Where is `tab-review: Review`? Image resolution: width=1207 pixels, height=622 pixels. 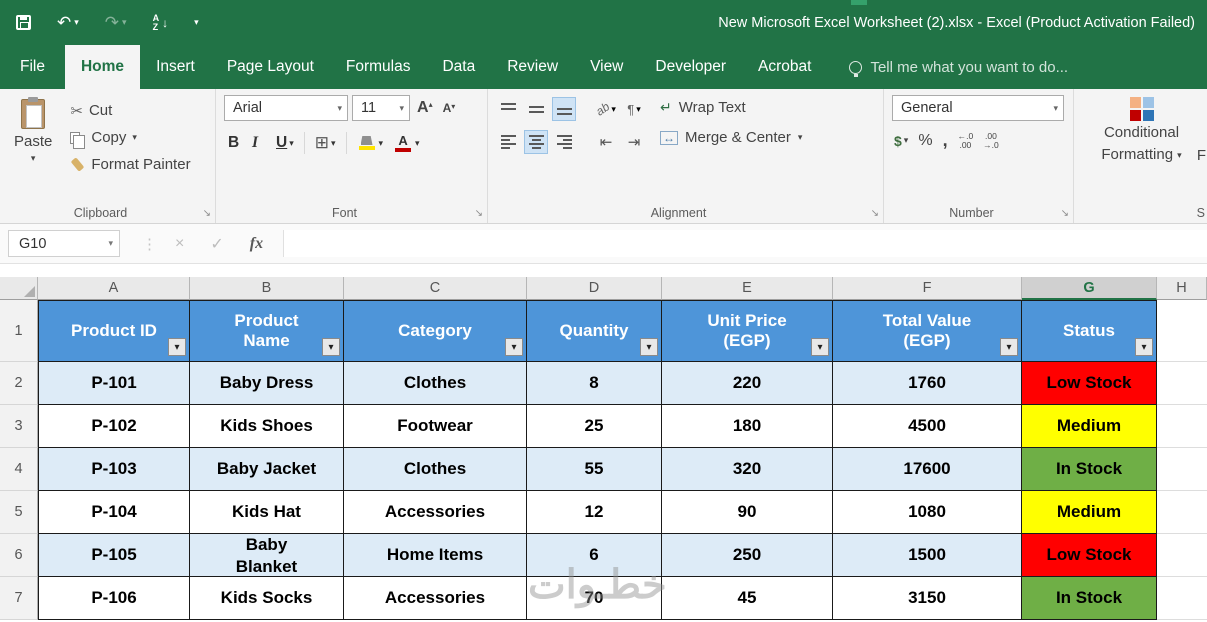
tab-review: Review is located at coordinates (532, 67).